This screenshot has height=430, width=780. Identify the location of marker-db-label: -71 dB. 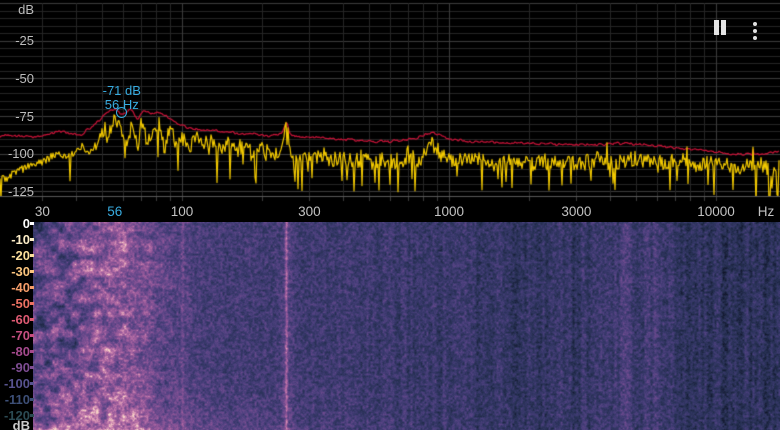
(121, 90).